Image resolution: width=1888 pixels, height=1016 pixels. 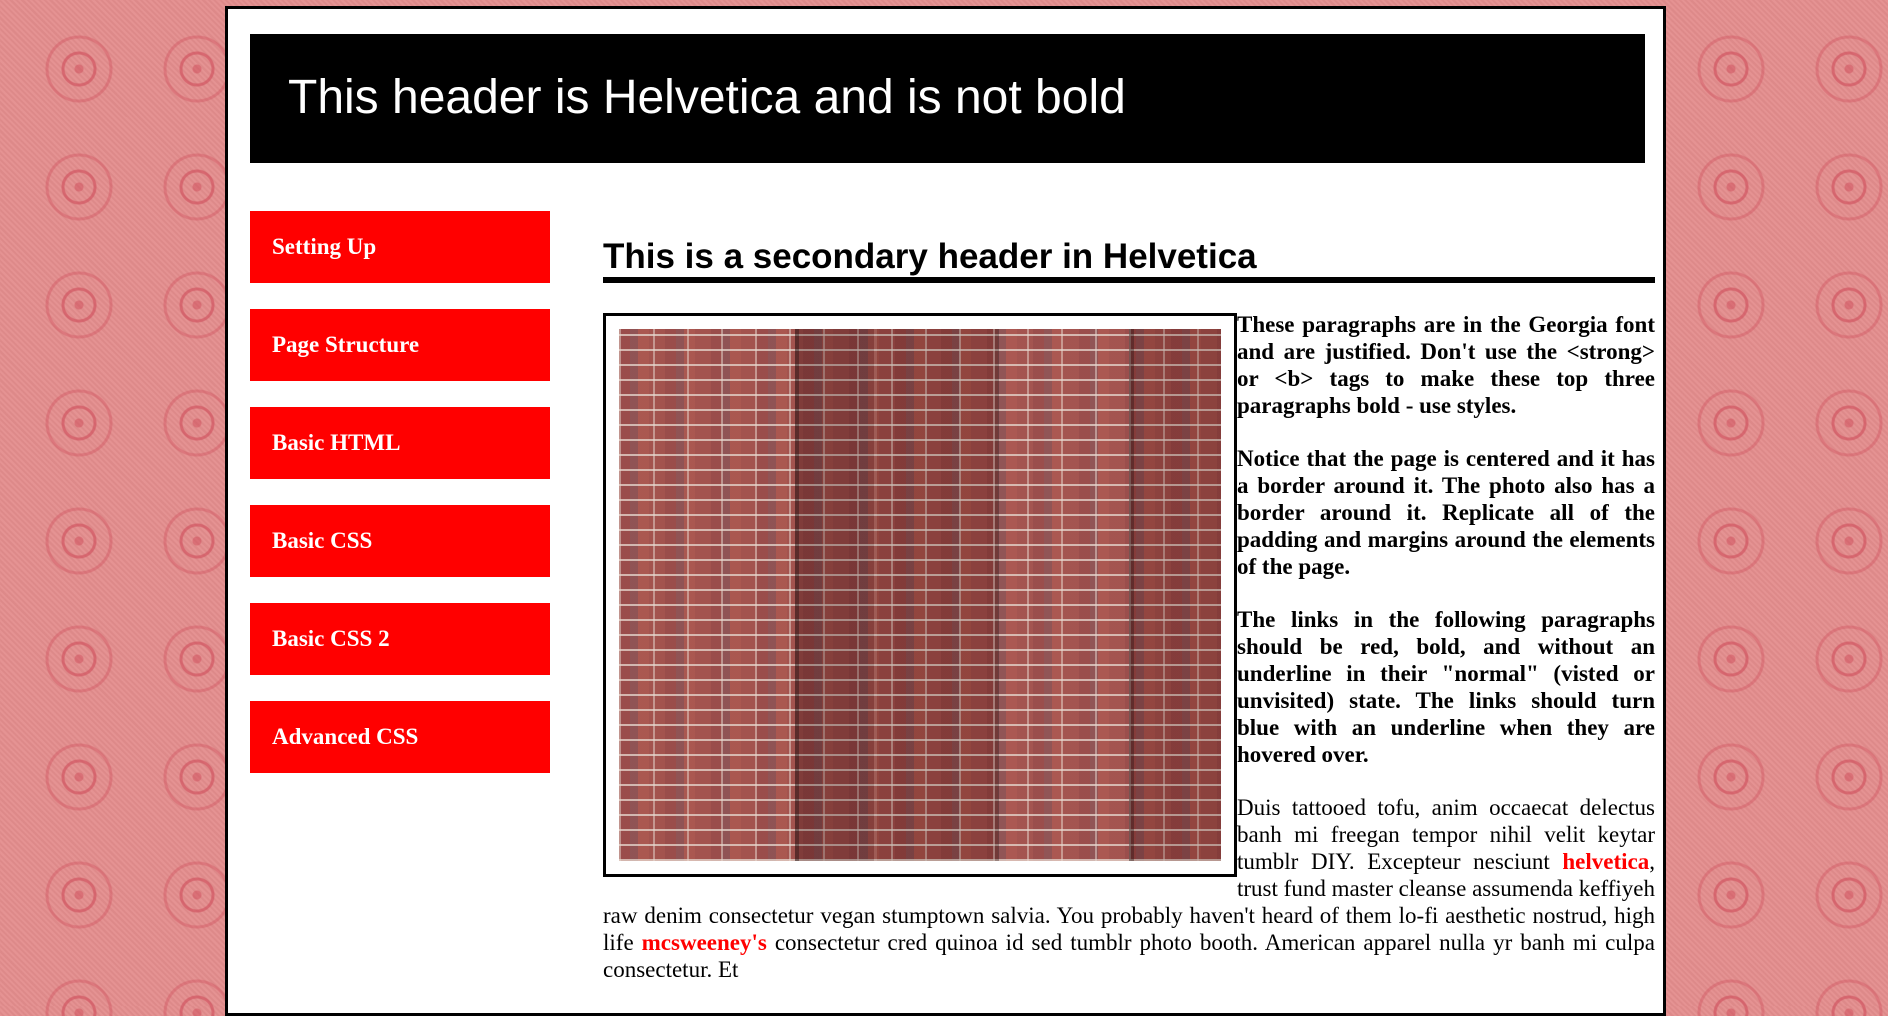 What do you see at coordinates (707, 97) in the screenshot?
I see `page-title: This header is Helvetica and is not bold` at bounding box center [707, 97].